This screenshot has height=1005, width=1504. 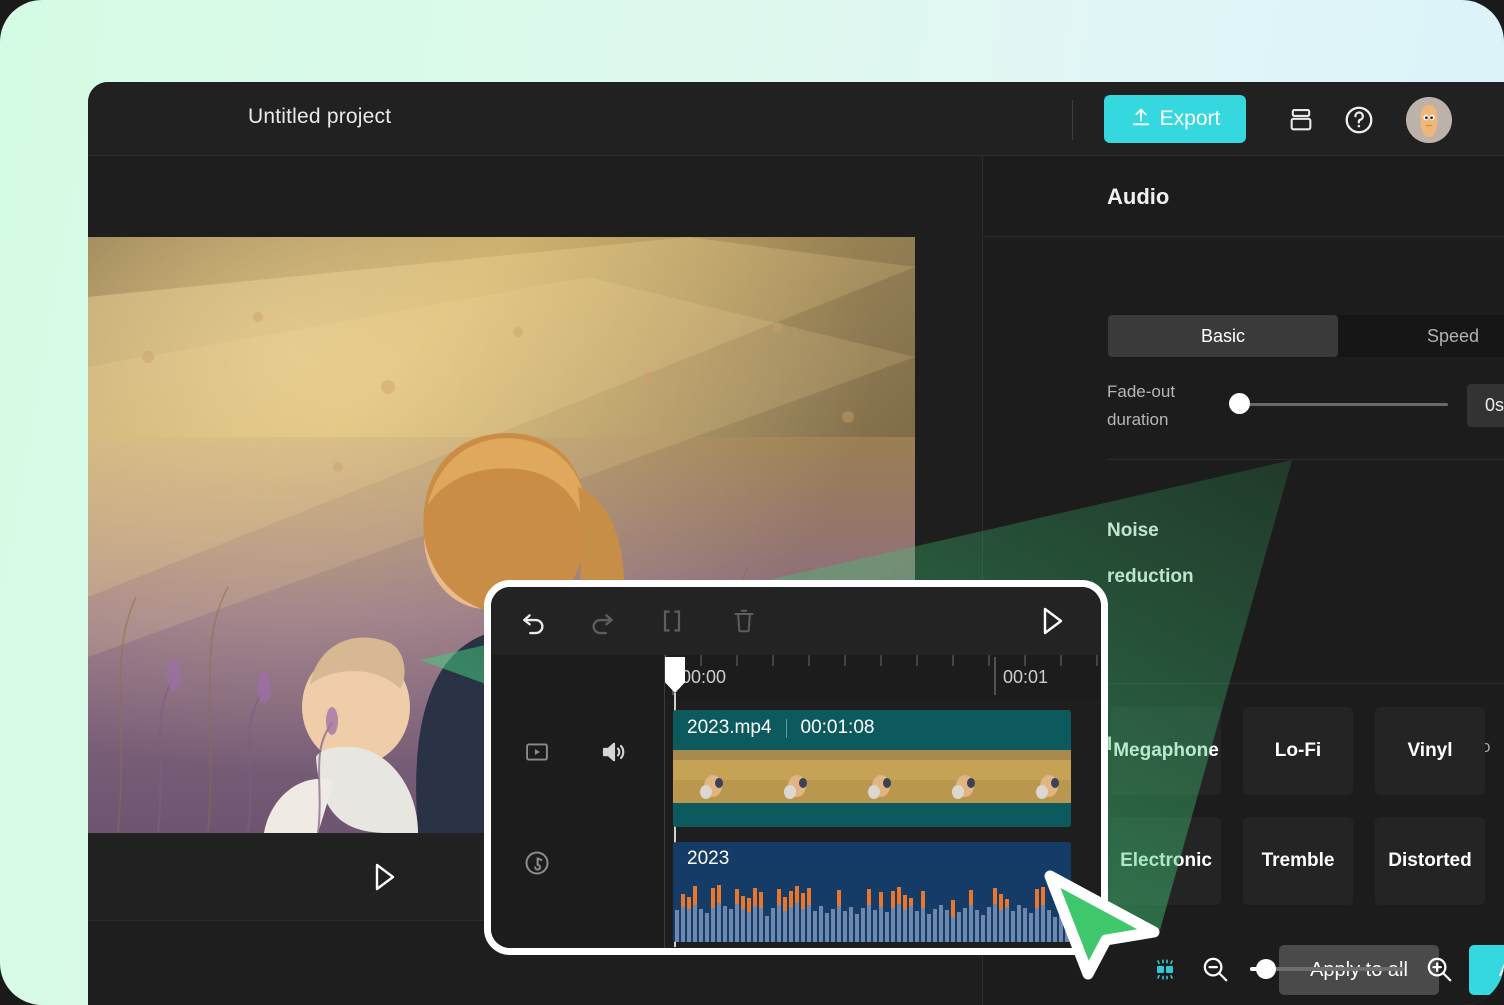 What do you see at coordinates (837, 727) in the screenshot?
I see `video-clip-duration: 00:01:08` at bounding box center [837, 727].